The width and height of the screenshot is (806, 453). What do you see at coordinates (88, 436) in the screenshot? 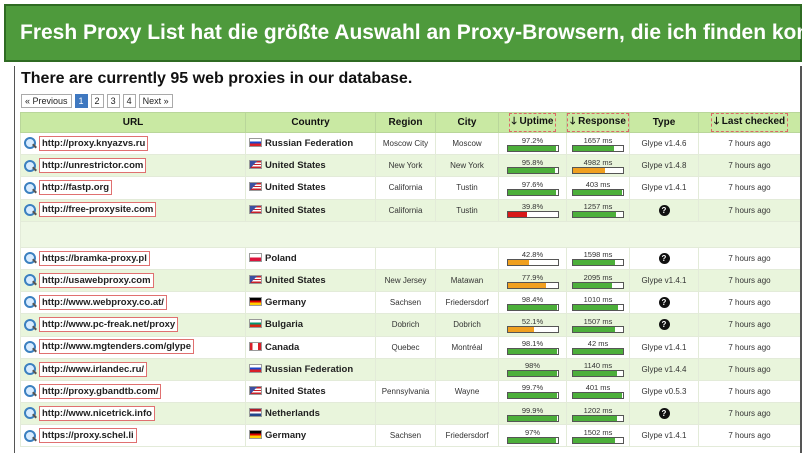
I see `proxy-url-link: https://proxy.schel.li` at bounding box center [88, 436].